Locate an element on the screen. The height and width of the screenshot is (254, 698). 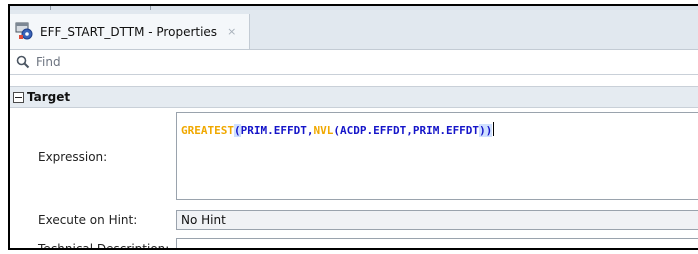
tab-title: EFF_START_DTTM - Properties is located at coordinates (129, 31).